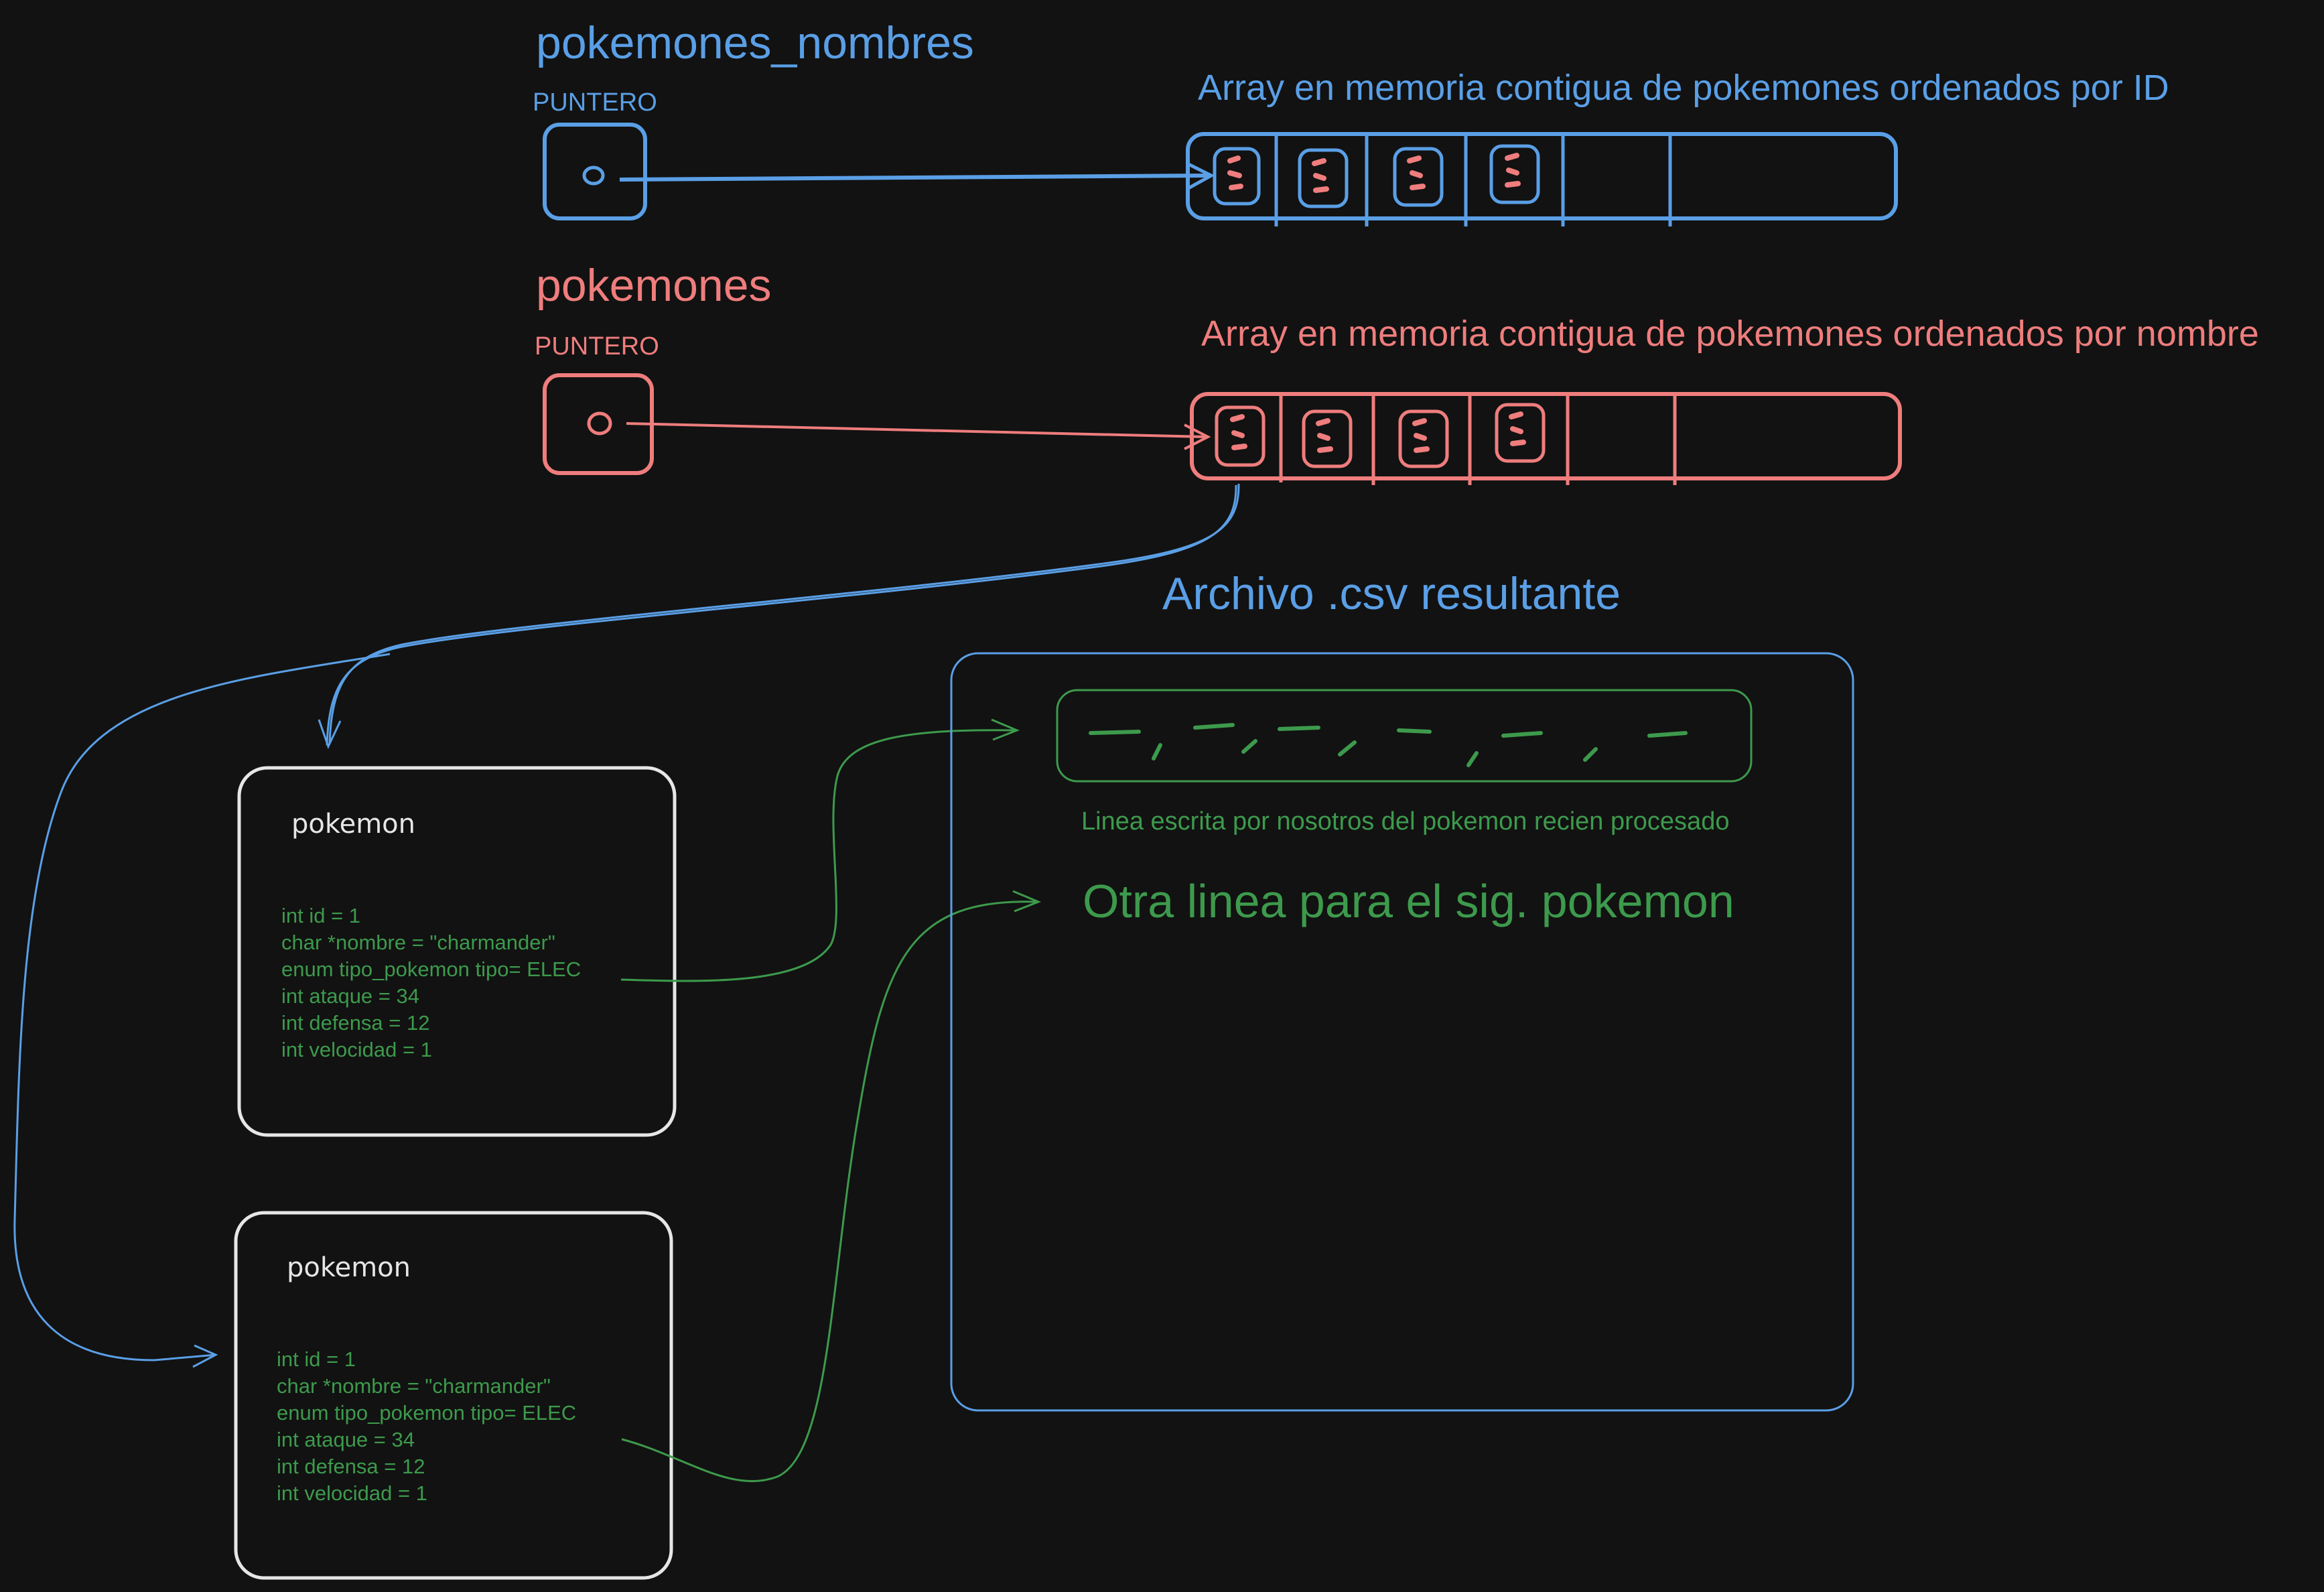 This screenshot has width=2324, height=1592. I want to click on pointer-ids-type-label: PUNTERO, so click(595, 102).